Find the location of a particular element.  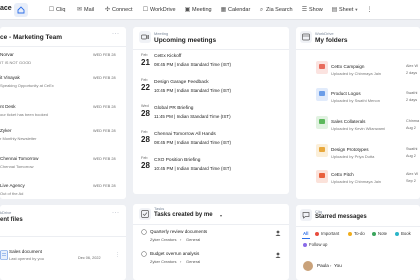

mail-icon: ✉ is located at coordinates (79, 10).